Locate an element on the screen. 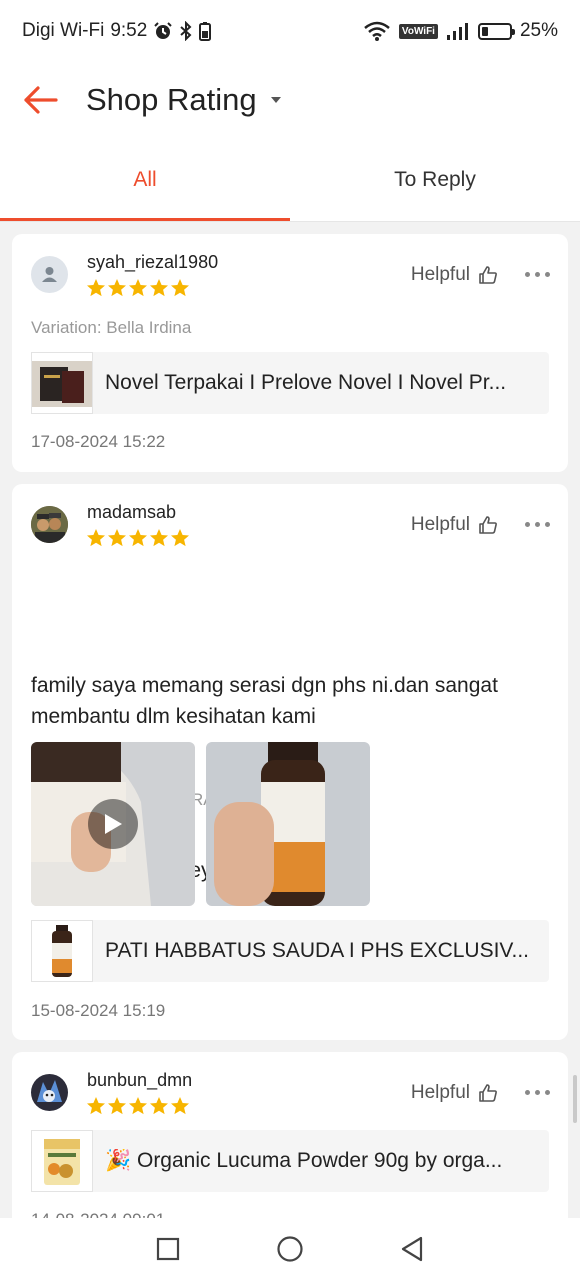 This screenshot has width=580, height=1280. tab-to-reply: To Reply is located at coordinates (435, 179).